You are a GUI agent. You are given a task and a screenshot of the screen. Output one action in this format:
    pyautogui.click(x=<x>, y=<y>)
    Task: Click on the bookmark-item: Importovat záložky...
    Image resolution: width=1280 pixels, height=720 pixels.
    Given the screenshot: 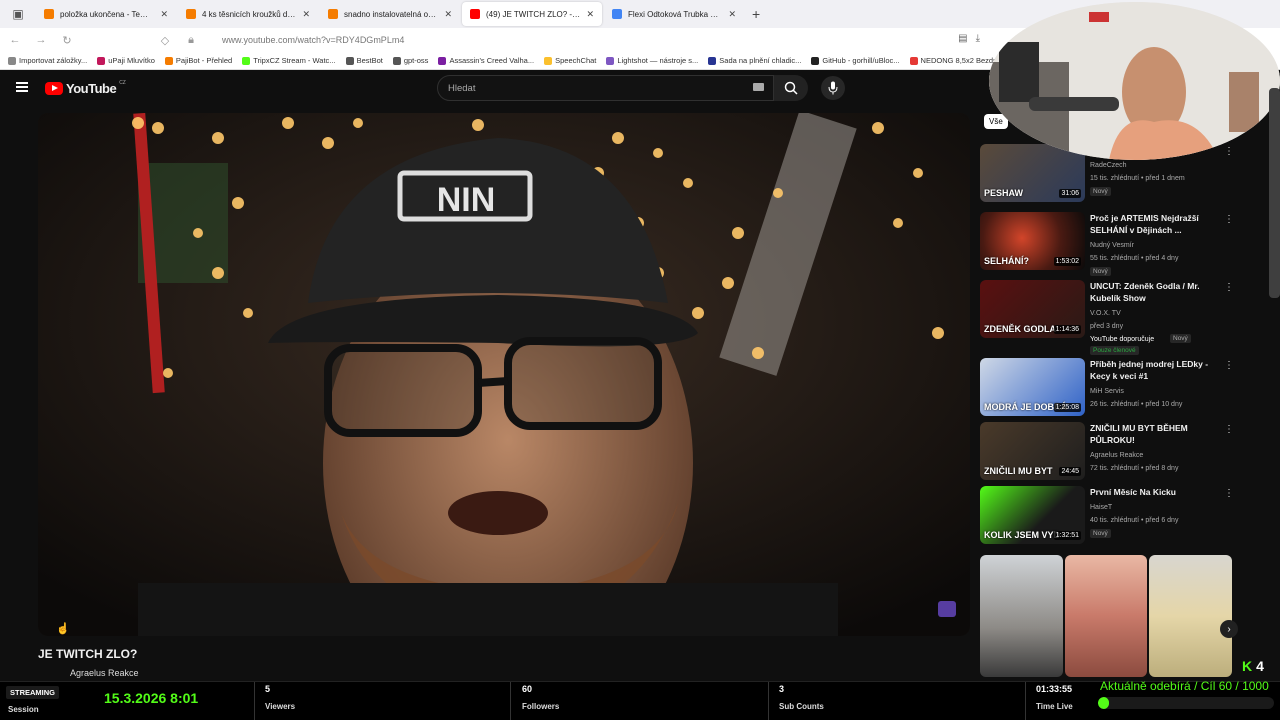 What is the action you would take?
    pyautogui.click(x=47, y=60)
    